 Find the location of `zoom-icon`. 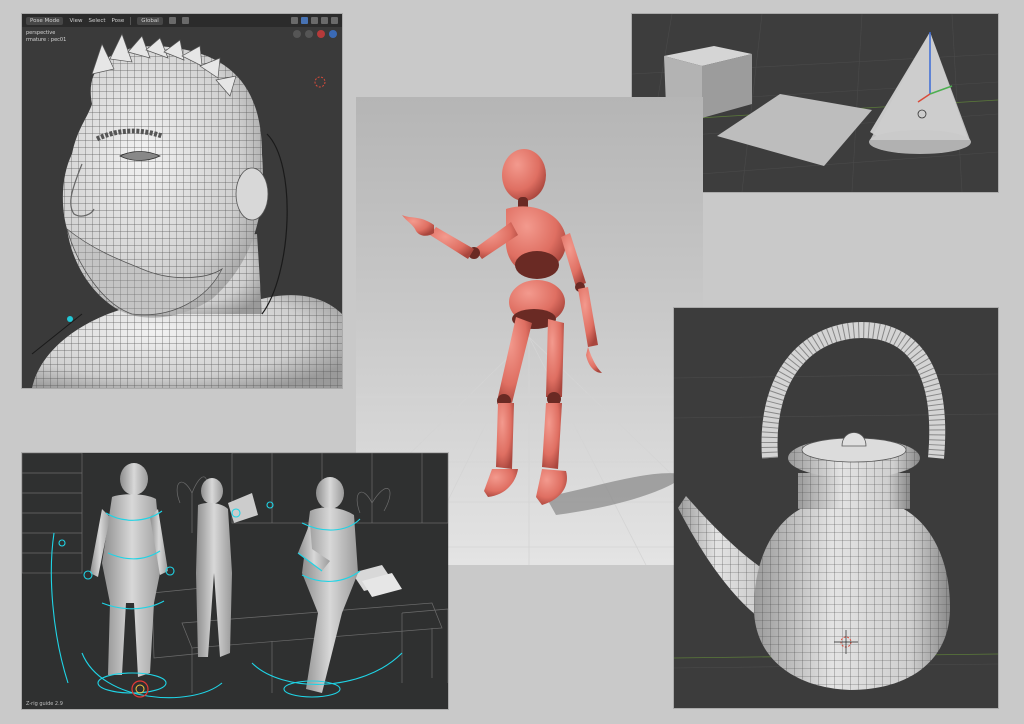

zoom-icon is located at coordinates (297, 34).